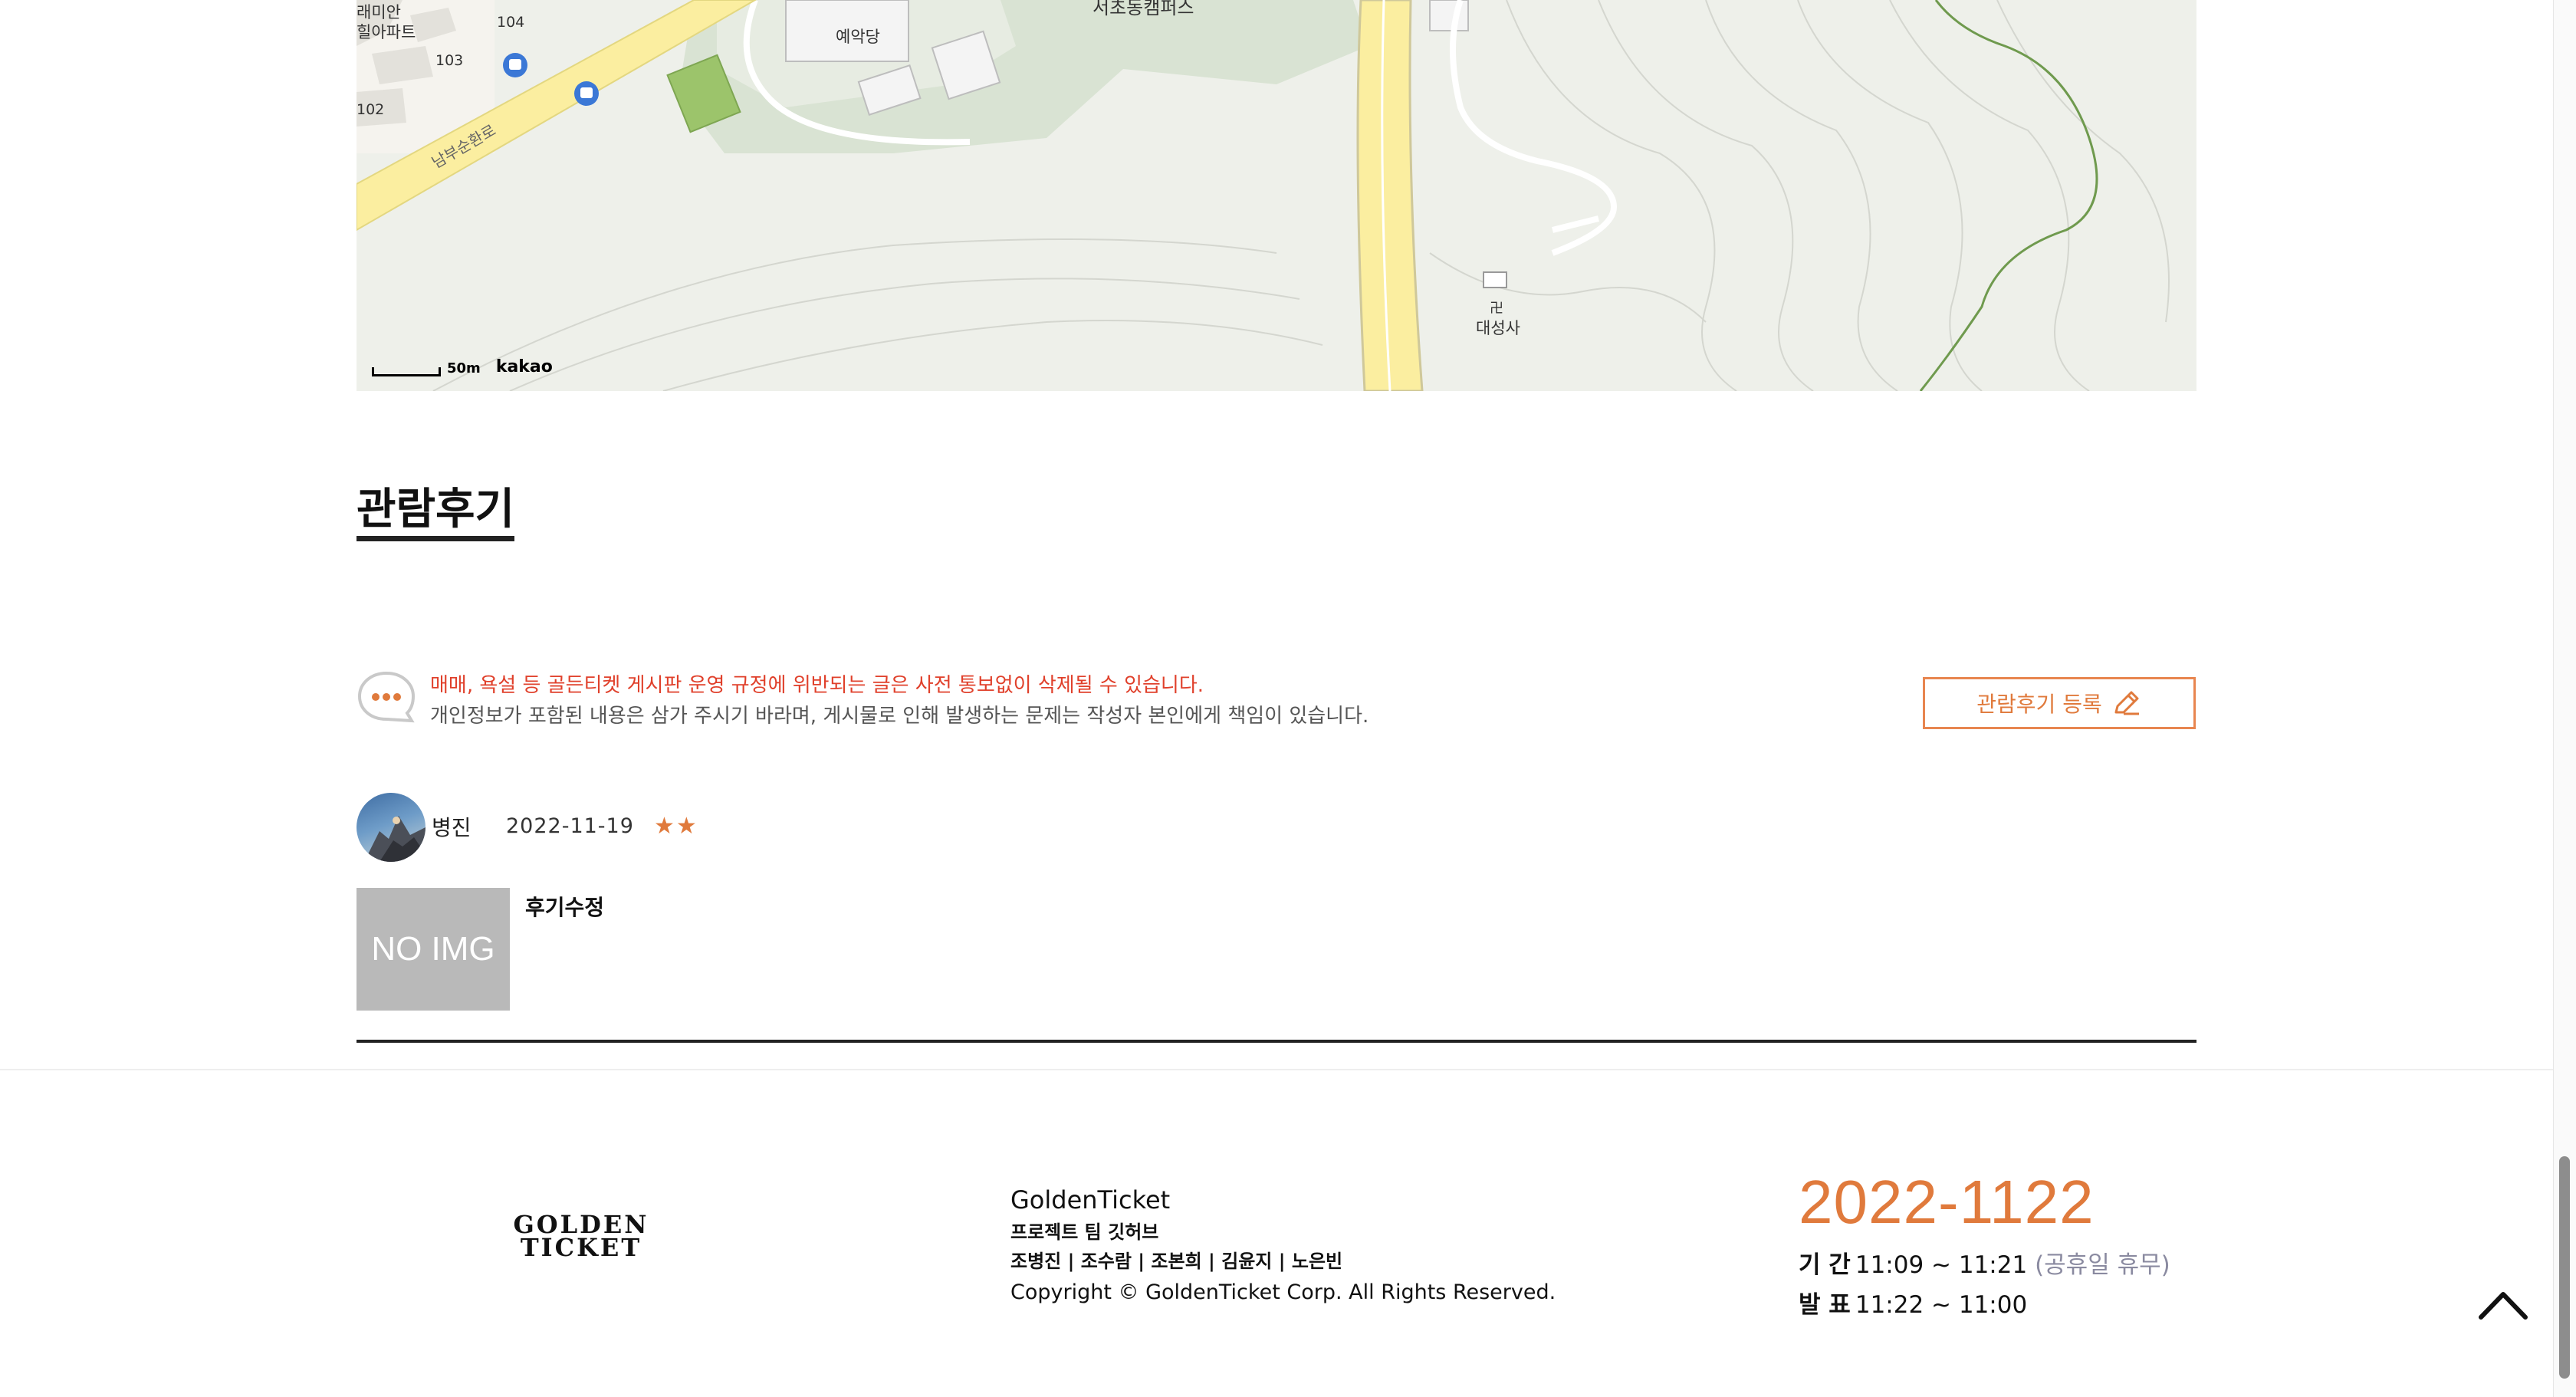 The height and width of the screenshot is (1397, 2576). What do you see at coordinates (2039, 704) in the screenshot?
I see `register-review-label: 관람후기 등록` at bounding box center [2039, 704].